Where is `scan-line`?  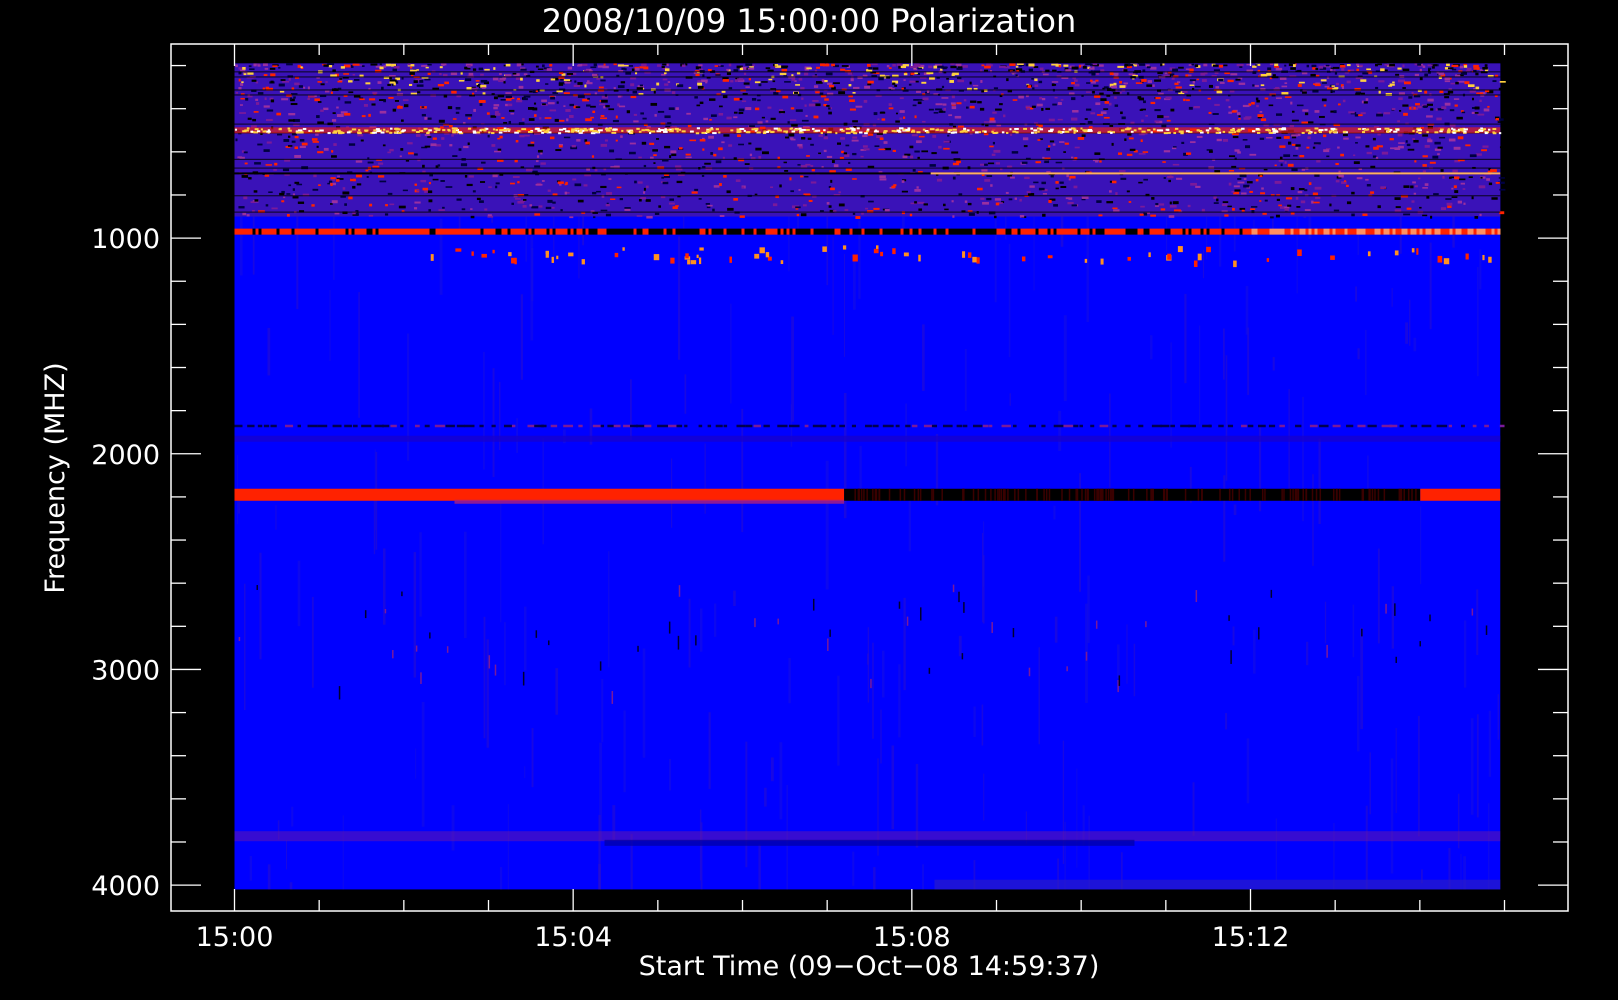
scan-line is located at coordinates (867, 124).